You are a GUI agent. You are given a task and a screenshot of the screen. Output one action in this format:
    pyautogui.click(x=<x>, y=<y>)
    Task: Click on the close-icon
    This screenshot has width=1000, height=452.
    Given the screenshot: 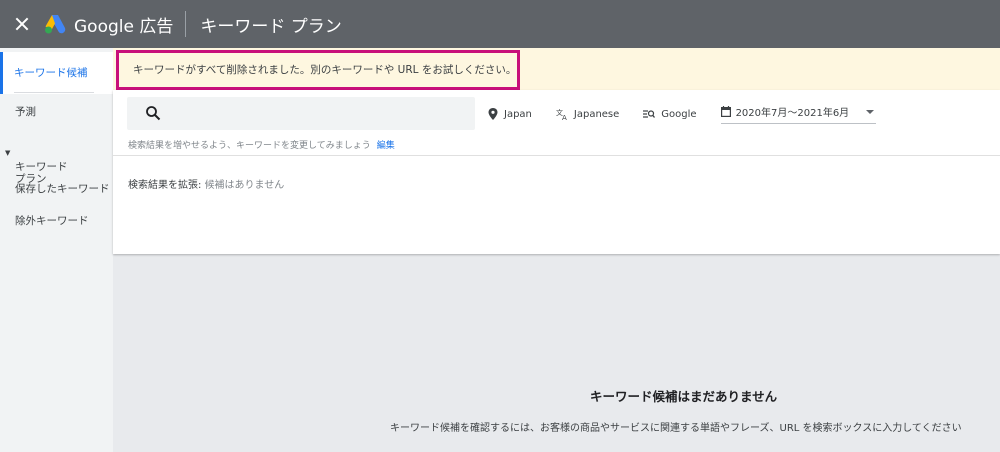 What is the action you would take?
    pyautogui.click(x=22, y=24)
    